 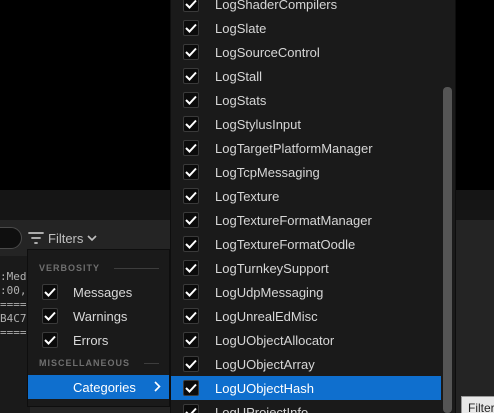 I want to click on log-line: :Medi, so click(x=15, y=276).